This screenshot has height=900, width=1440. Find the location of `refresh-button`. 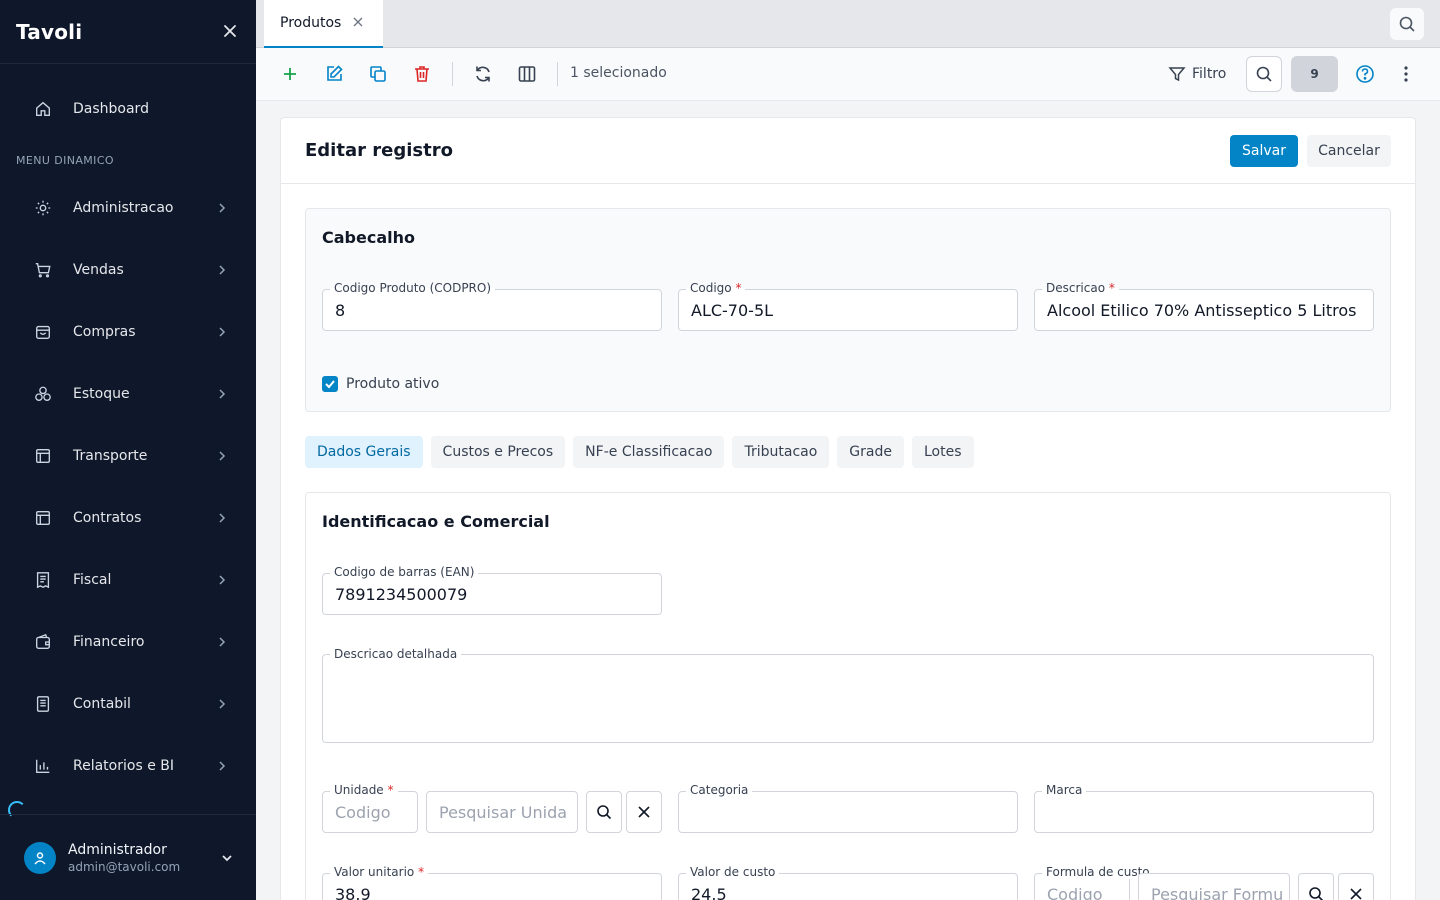

refresh-button is located at coordinates (483, 74).